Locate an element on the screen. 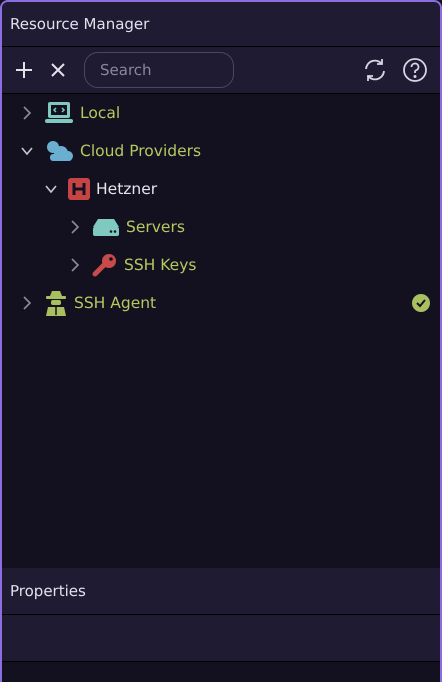 Image resolution: width=442 pixels, height=682 pixels. drive-icon is located at coordinates (106, 227).